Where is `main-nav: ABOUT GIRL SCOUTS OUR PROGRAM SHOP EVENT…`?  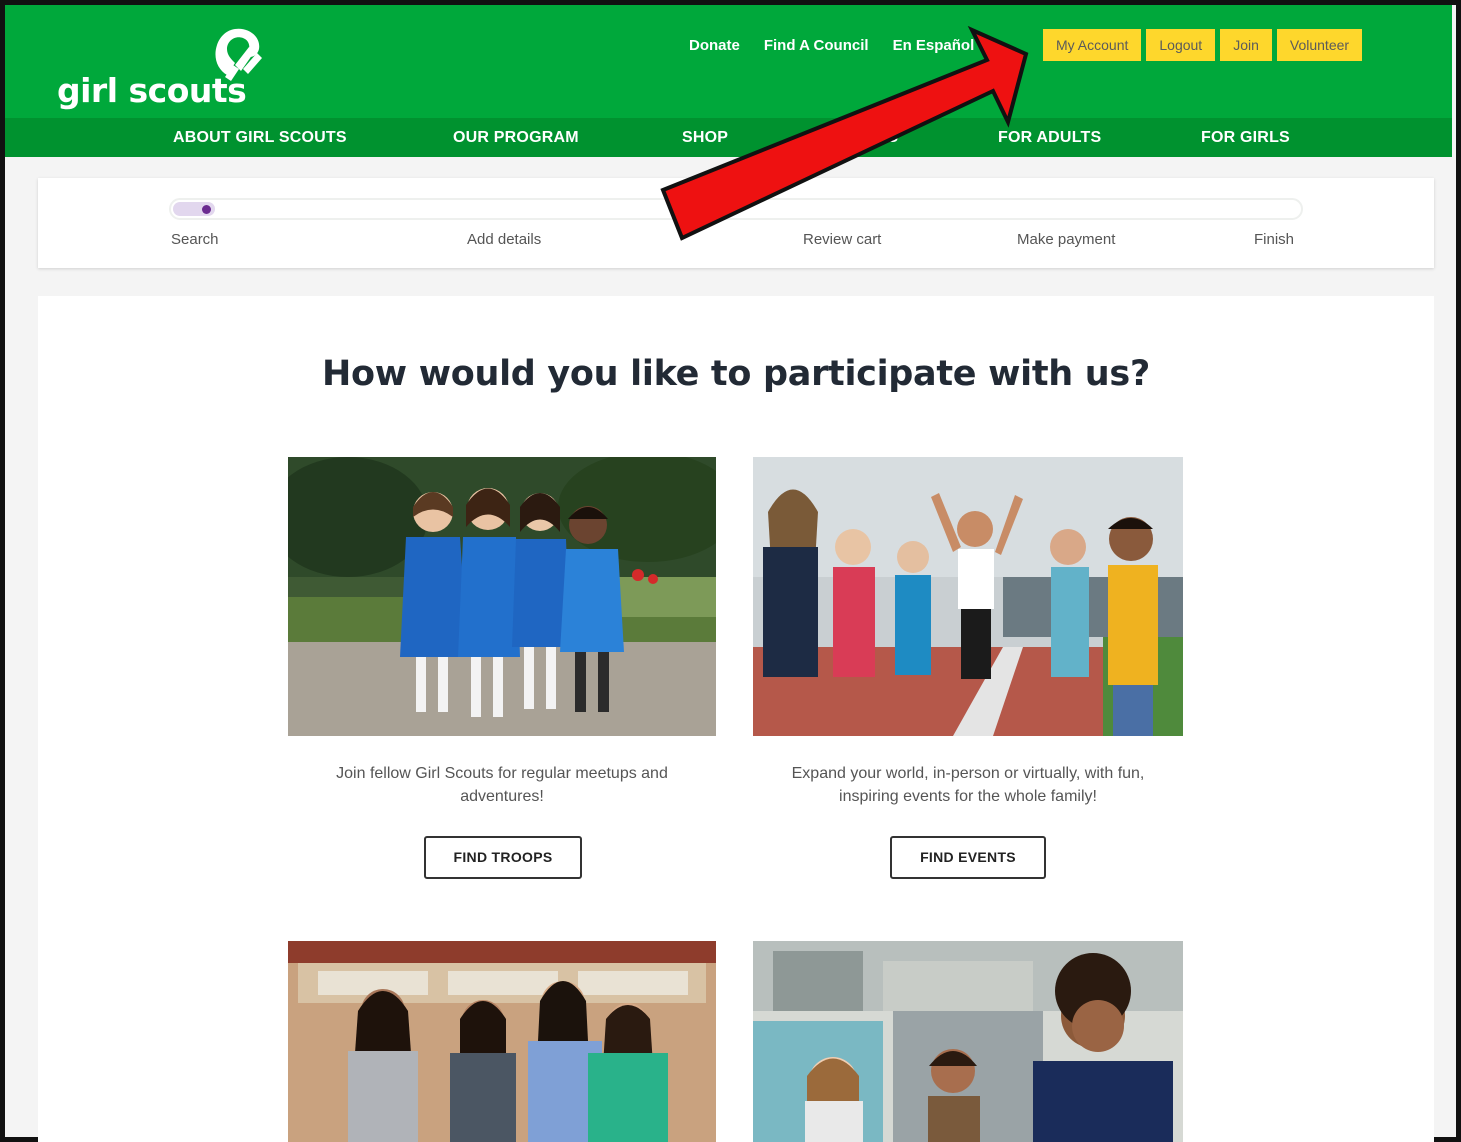 main-nav: ABOUT GIRL SCOUTS OUR PROGRAM SHOP EVENT… is located at coordinates (728, 137).